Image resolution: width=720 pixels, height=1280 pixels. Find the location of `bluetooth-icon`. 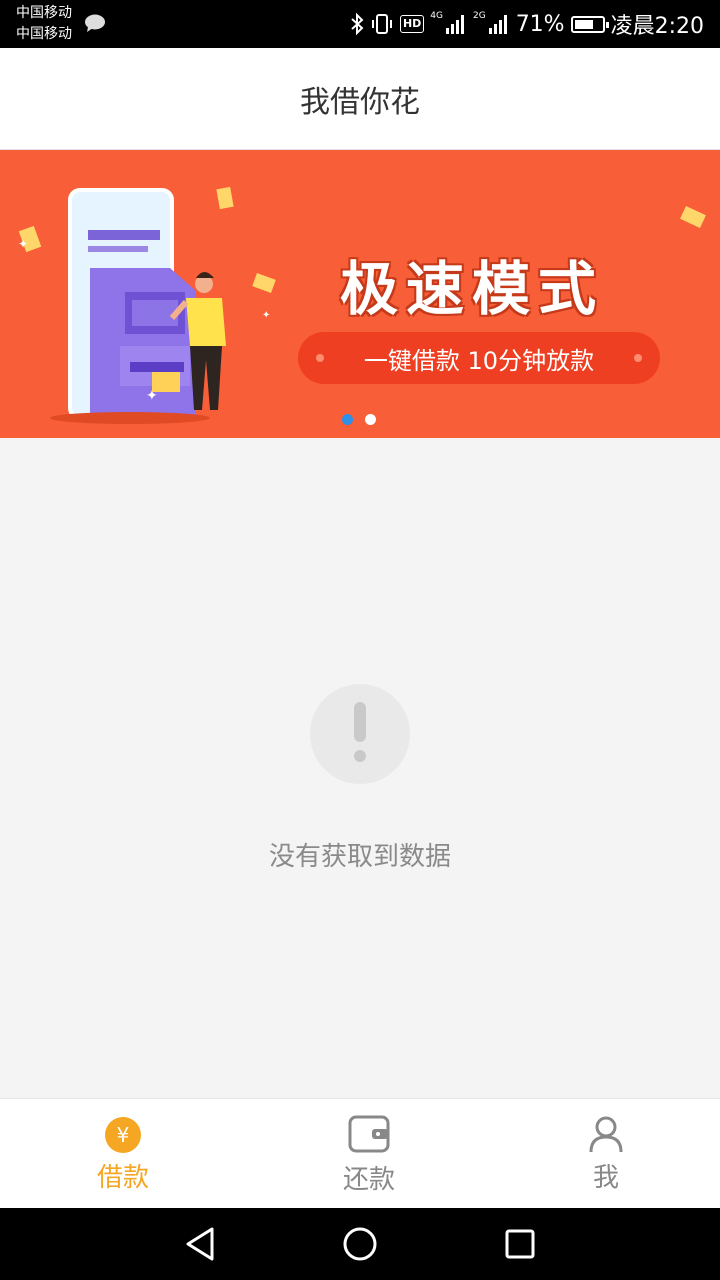

bluetooth-icon is located at coordinates (357, 24).